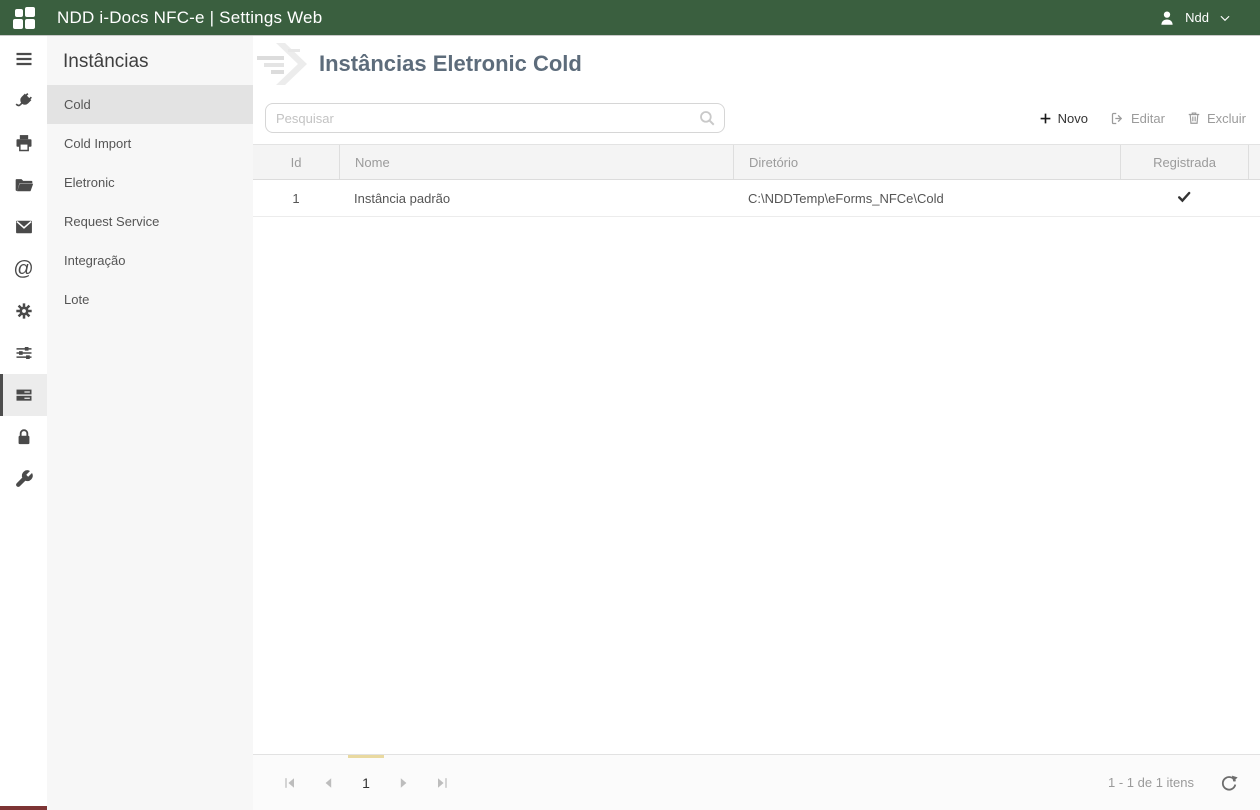 Image resolution: width=1260 pixels, height=810 pixels. What do you see at coordinates (106, 61) in the screenshot?
I see `sidebar-title: Instâncias` at bounding box center [106, 61].